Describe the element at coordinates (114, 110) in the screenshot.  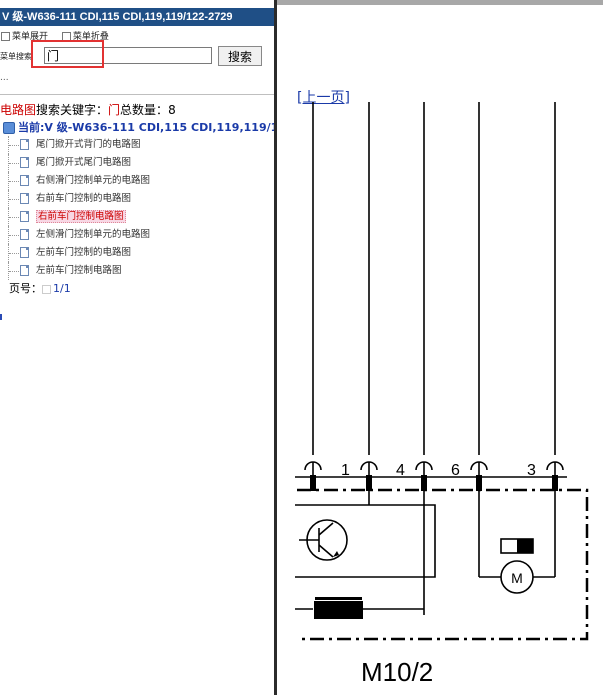
I see `result-keyword: 门` at that location.